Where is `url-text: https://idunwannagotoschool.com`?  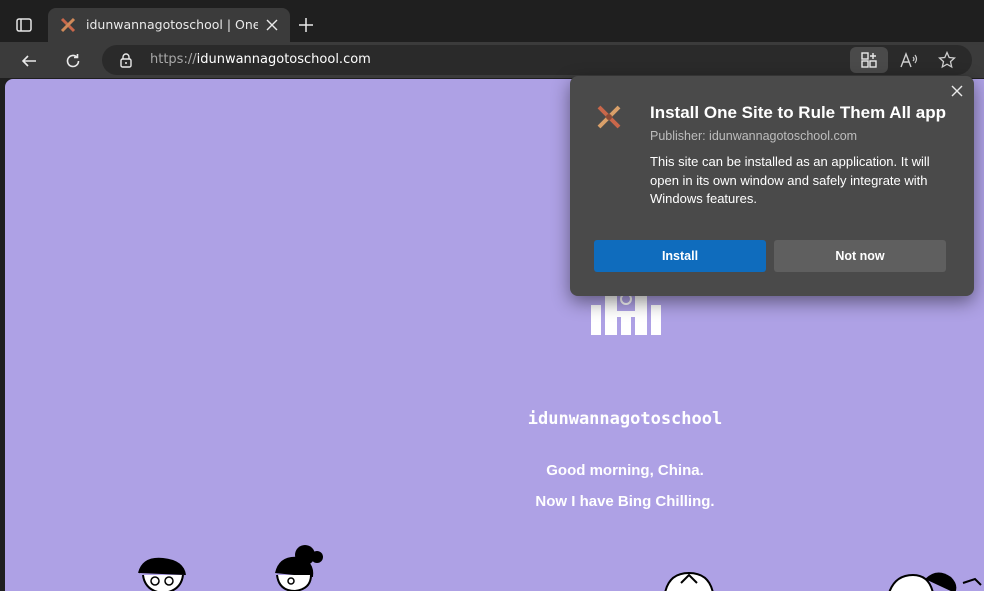 url-text: https://idunwannagotoschool.com is located at coordinates (260, 59).